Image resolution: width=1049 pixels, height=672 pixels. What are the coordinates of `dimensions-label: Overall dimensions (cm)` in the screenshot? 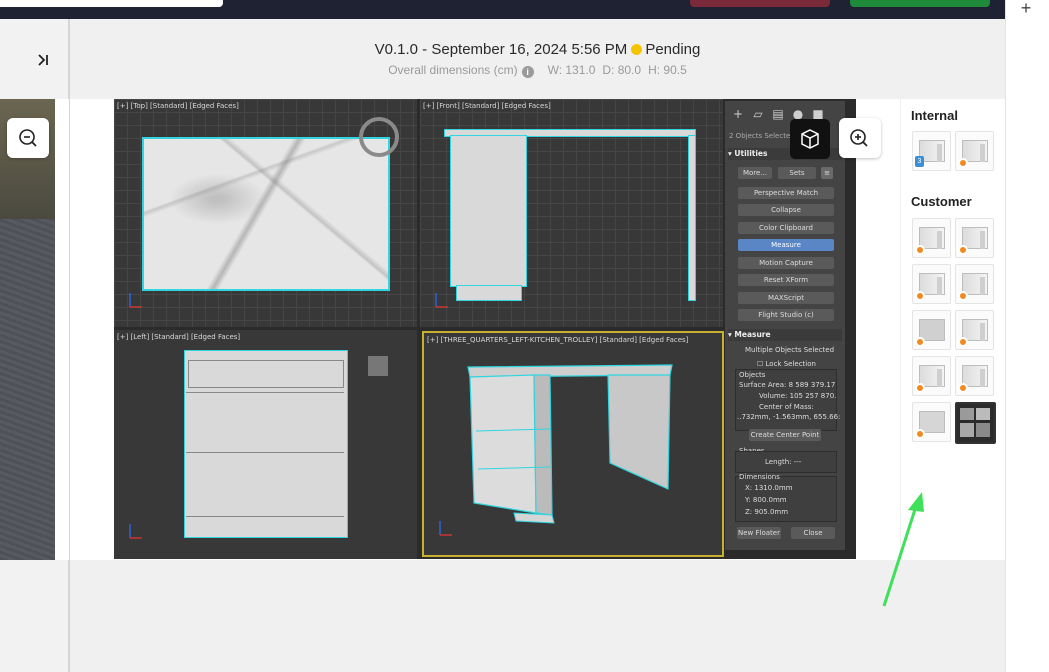 It's located at (453, 70).